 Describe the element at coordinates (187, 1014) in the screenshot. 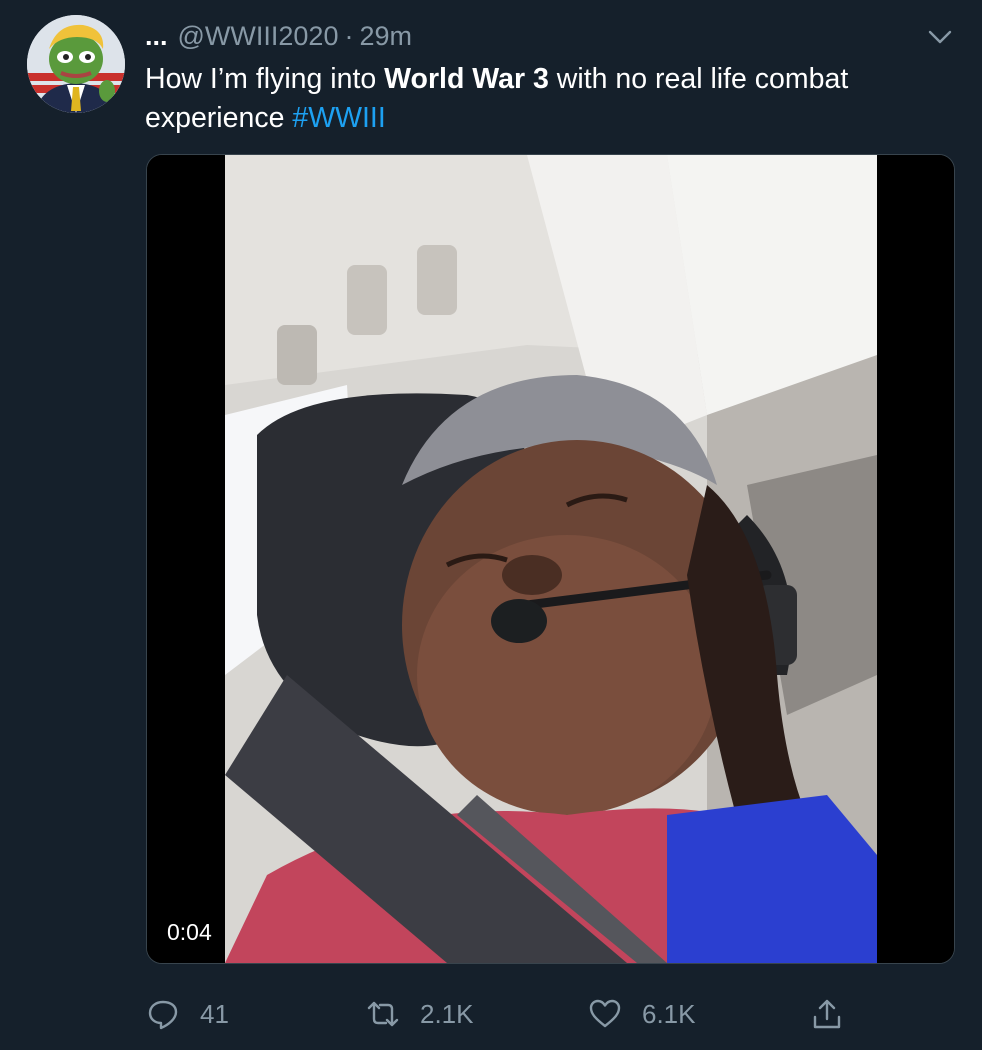

I see `reply-button: 41` at that location.